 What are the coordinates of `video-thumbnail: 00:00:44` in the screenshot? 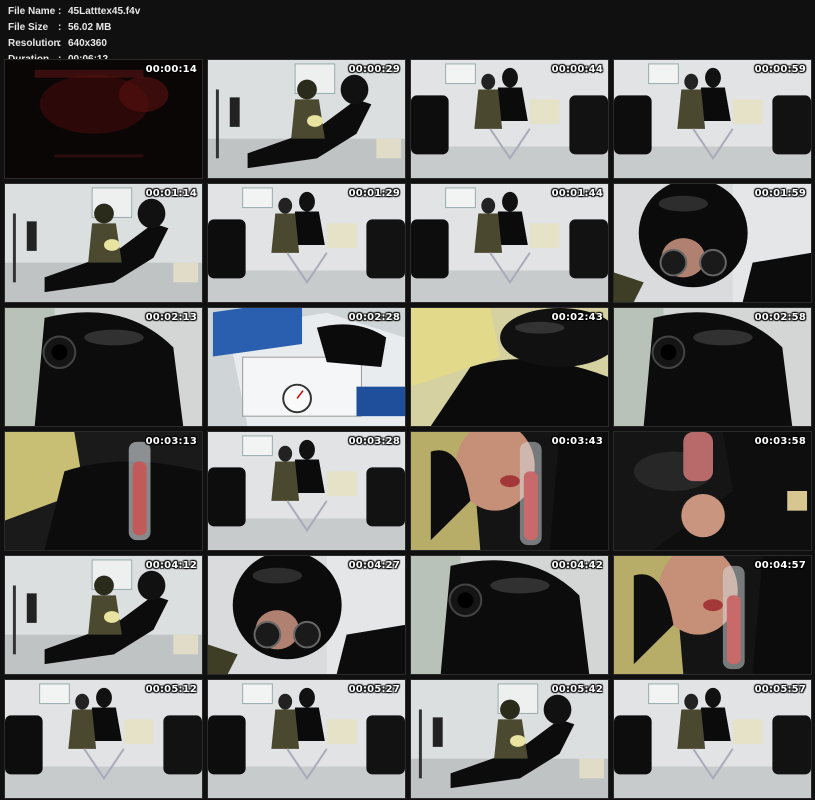 It's located at (509, 119).